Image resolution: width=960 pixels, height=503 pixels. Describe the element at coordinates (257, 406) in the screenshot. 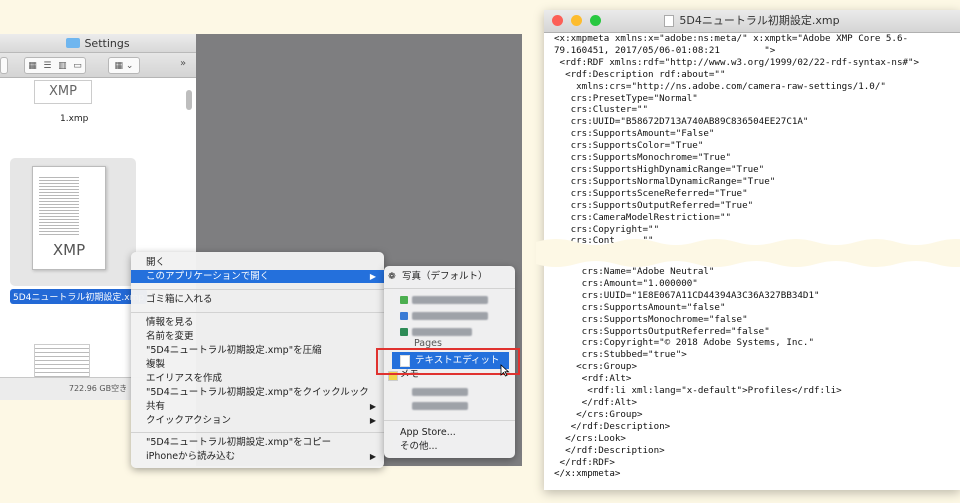

I see `menu-item-share: 共有 ▶` at that location.